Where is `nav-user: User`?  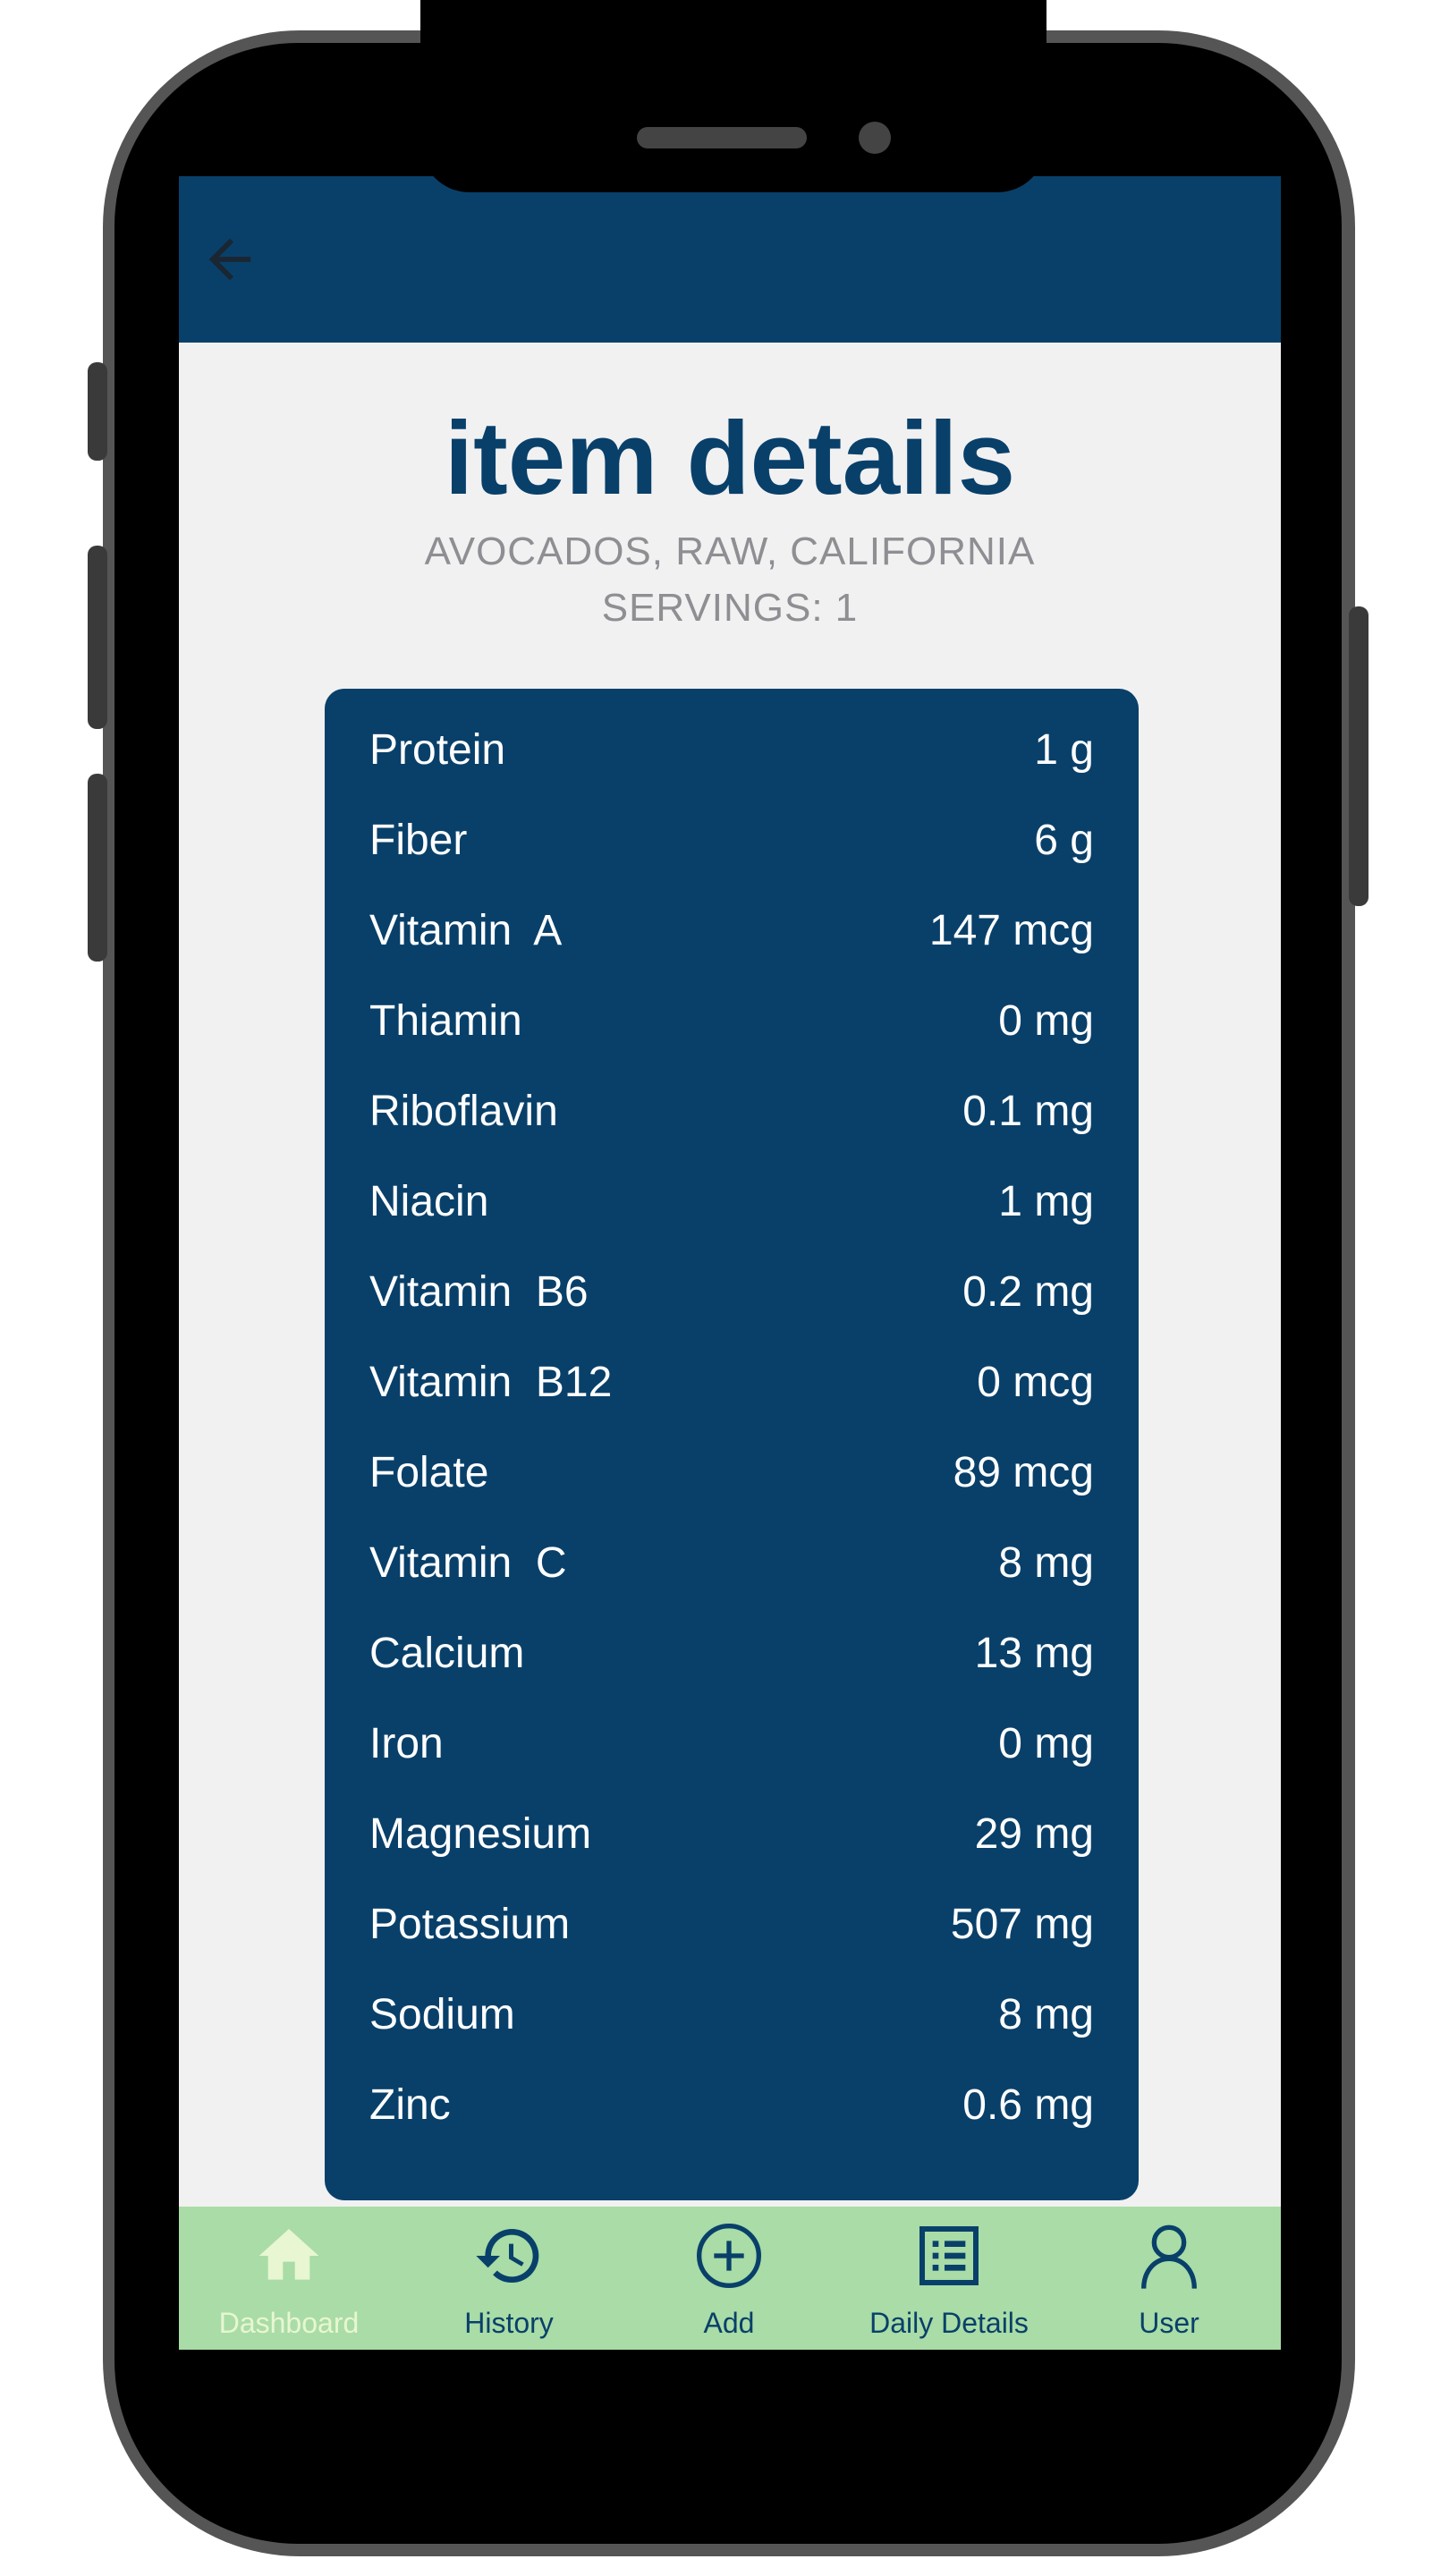
nav-user: User is located at coordinates (1169, 2278).